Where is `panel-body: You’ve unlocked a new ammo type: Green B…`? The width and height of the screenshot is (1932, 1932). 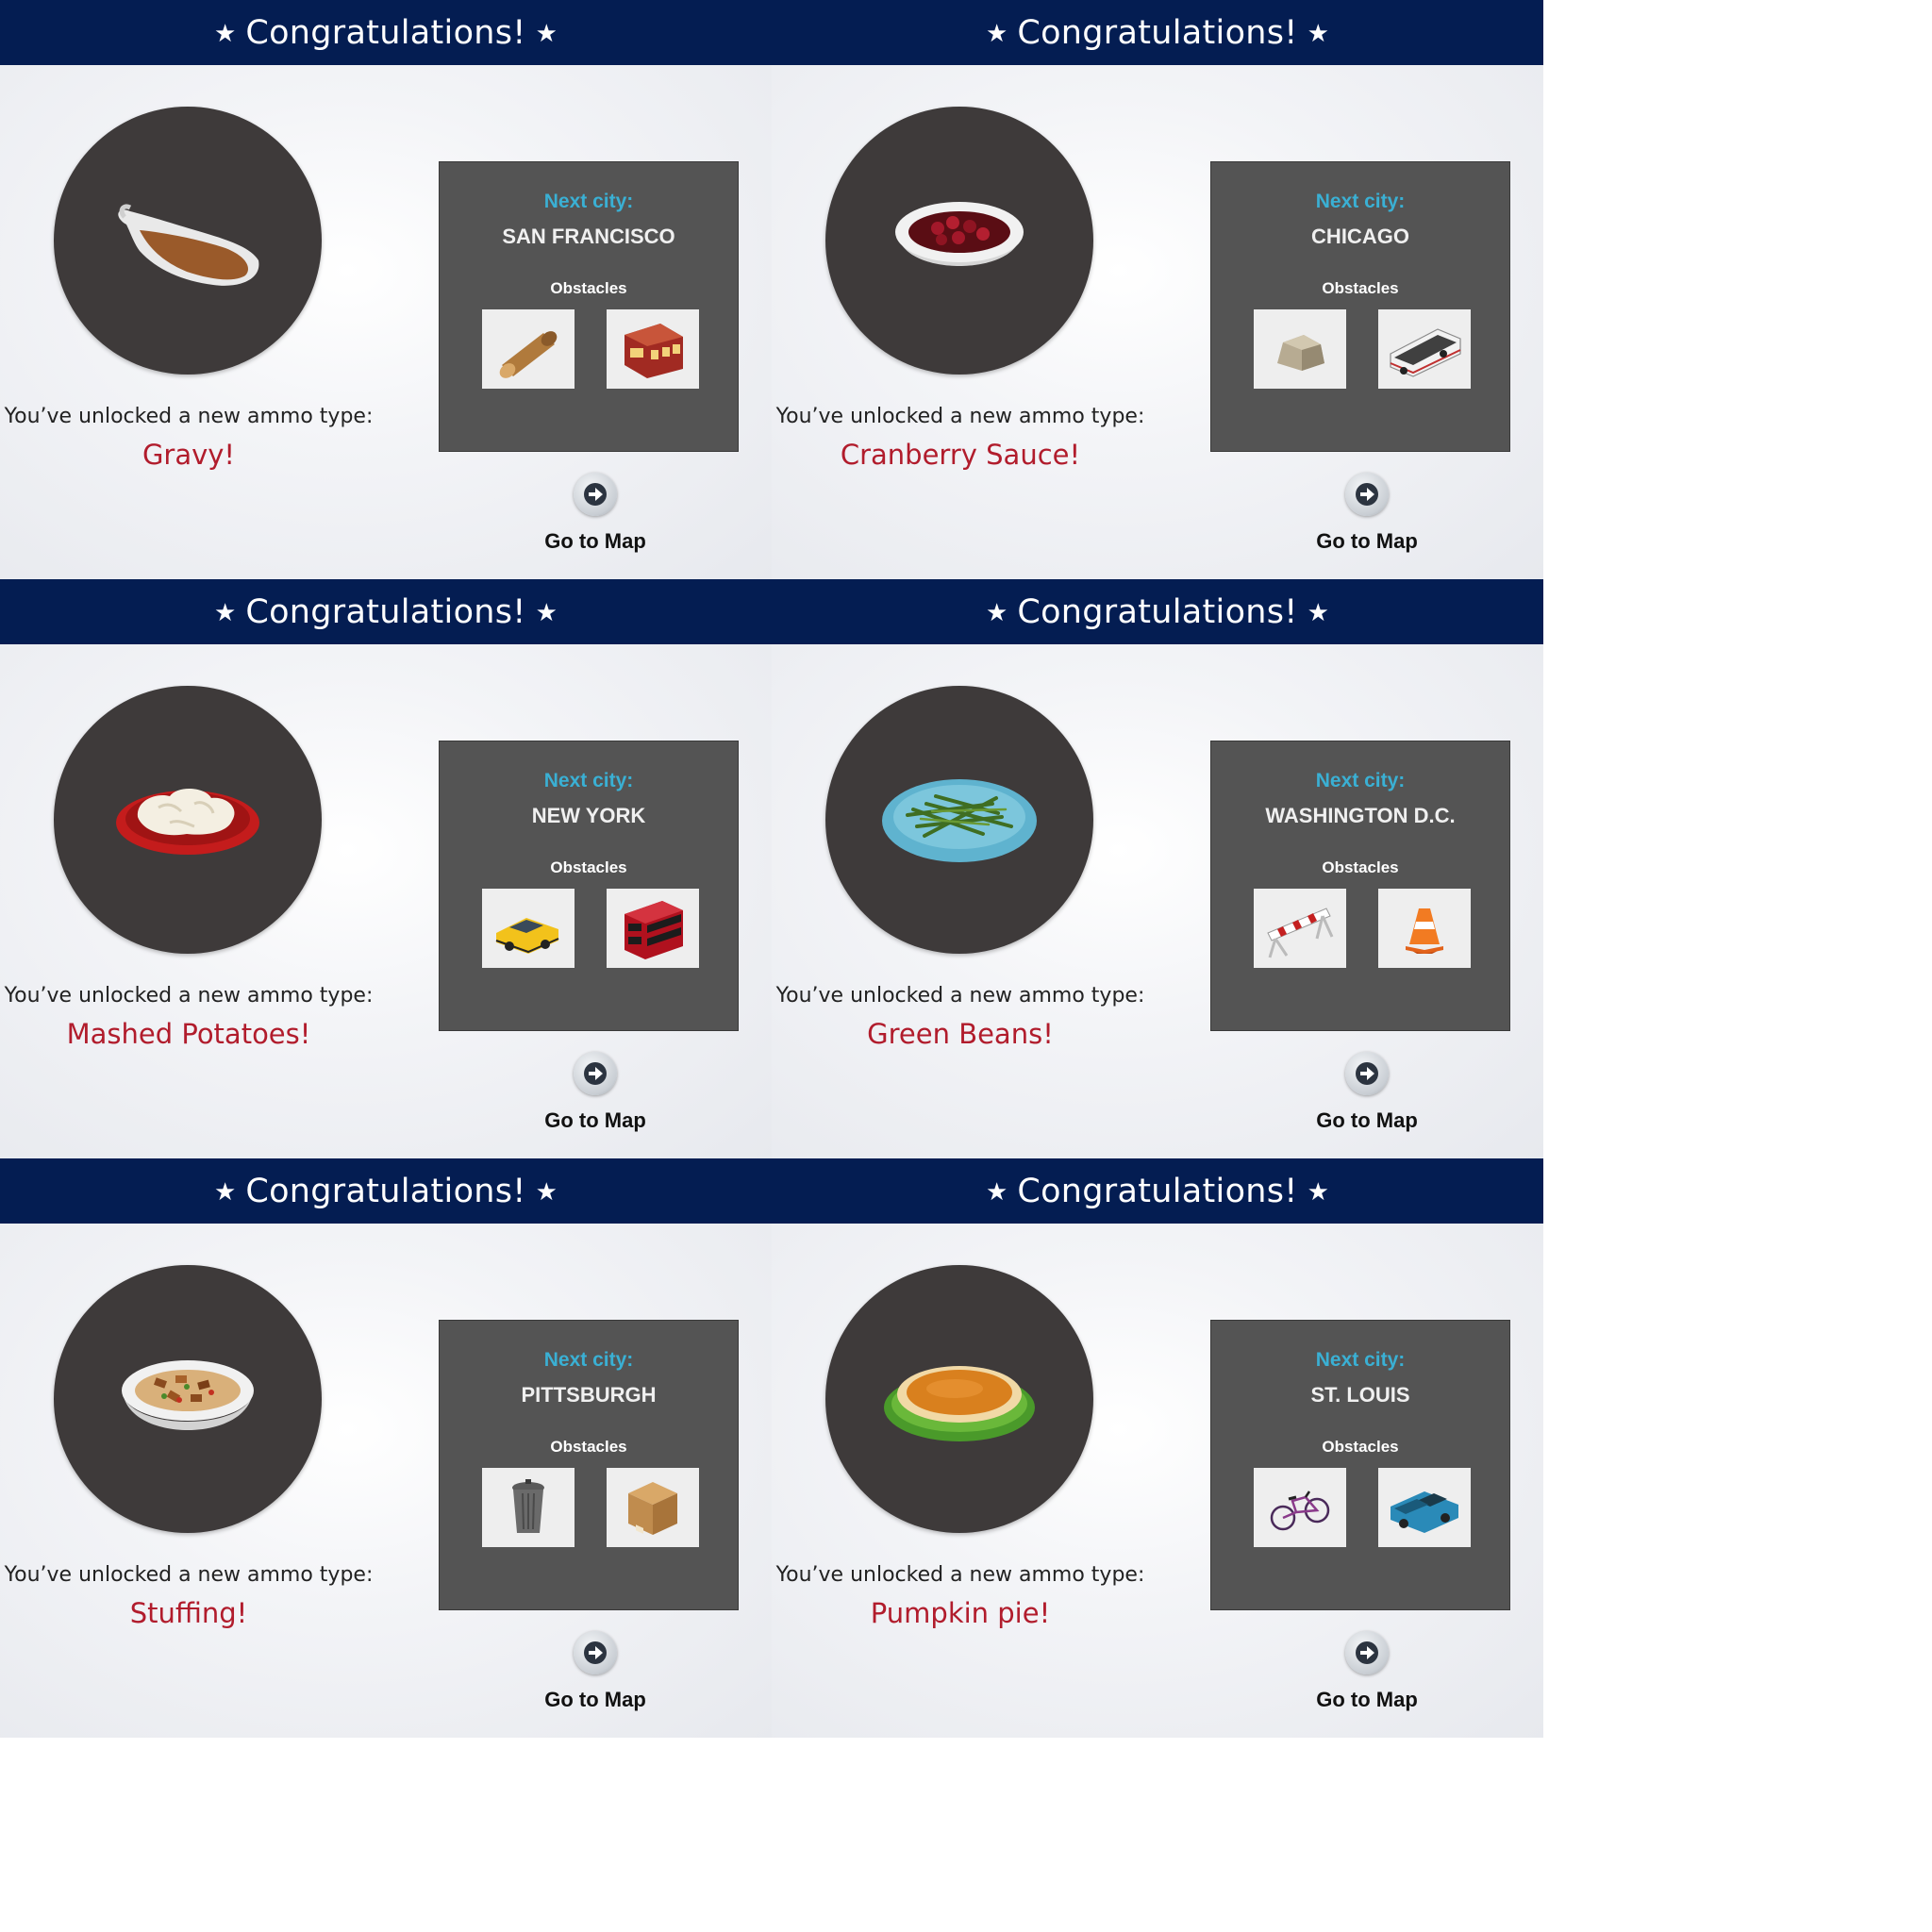
panel-body: You’ve unlocked a new ammo type: Green B… is located at coordinates (1157, 901).